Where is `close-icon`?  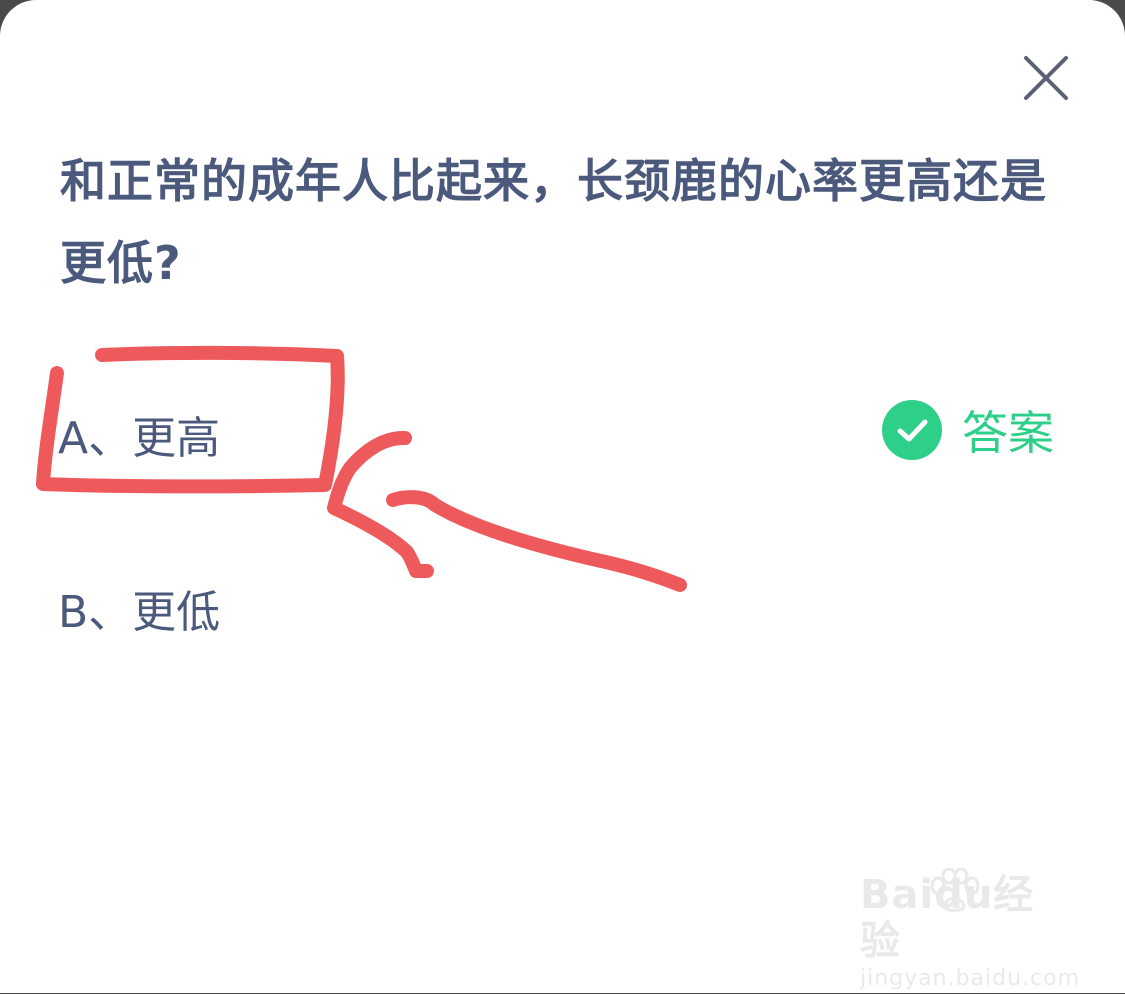 close-icon is located at coordinates (1046, 78).